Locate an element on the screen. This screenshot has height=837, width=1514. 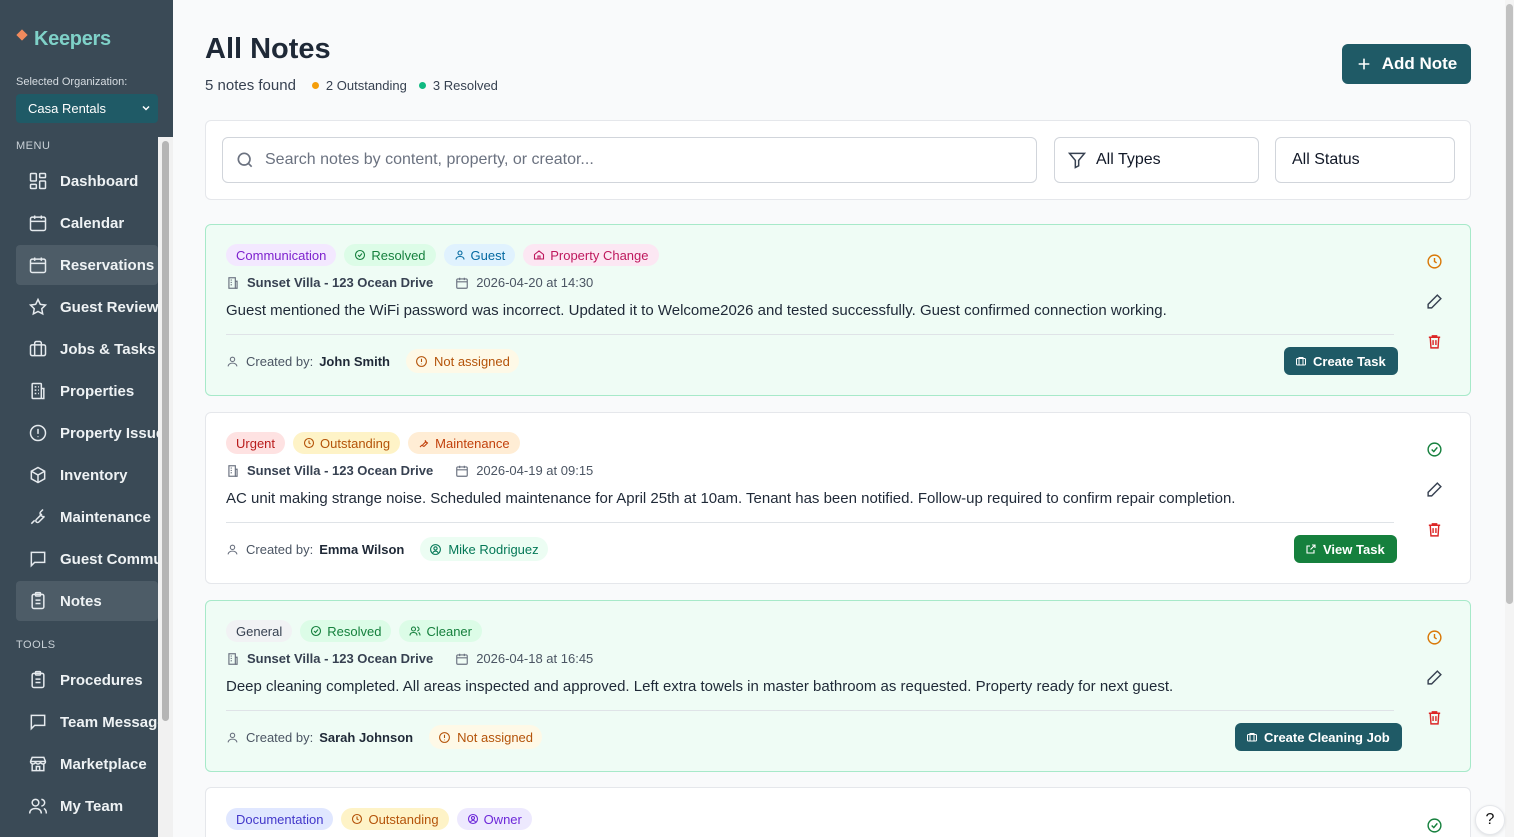
note-property: Sunset Villa - 123 Ocean Drive is located at coordinates (340, 282).